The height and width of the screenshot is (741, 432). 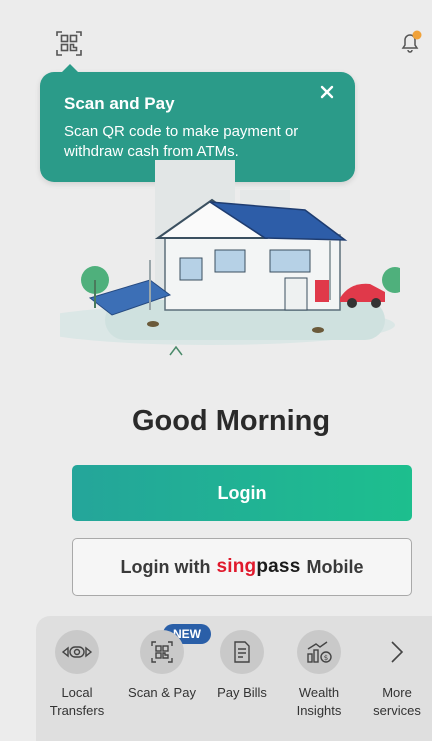 I want to click on label-line-1: More, so click(x=397, y=692).